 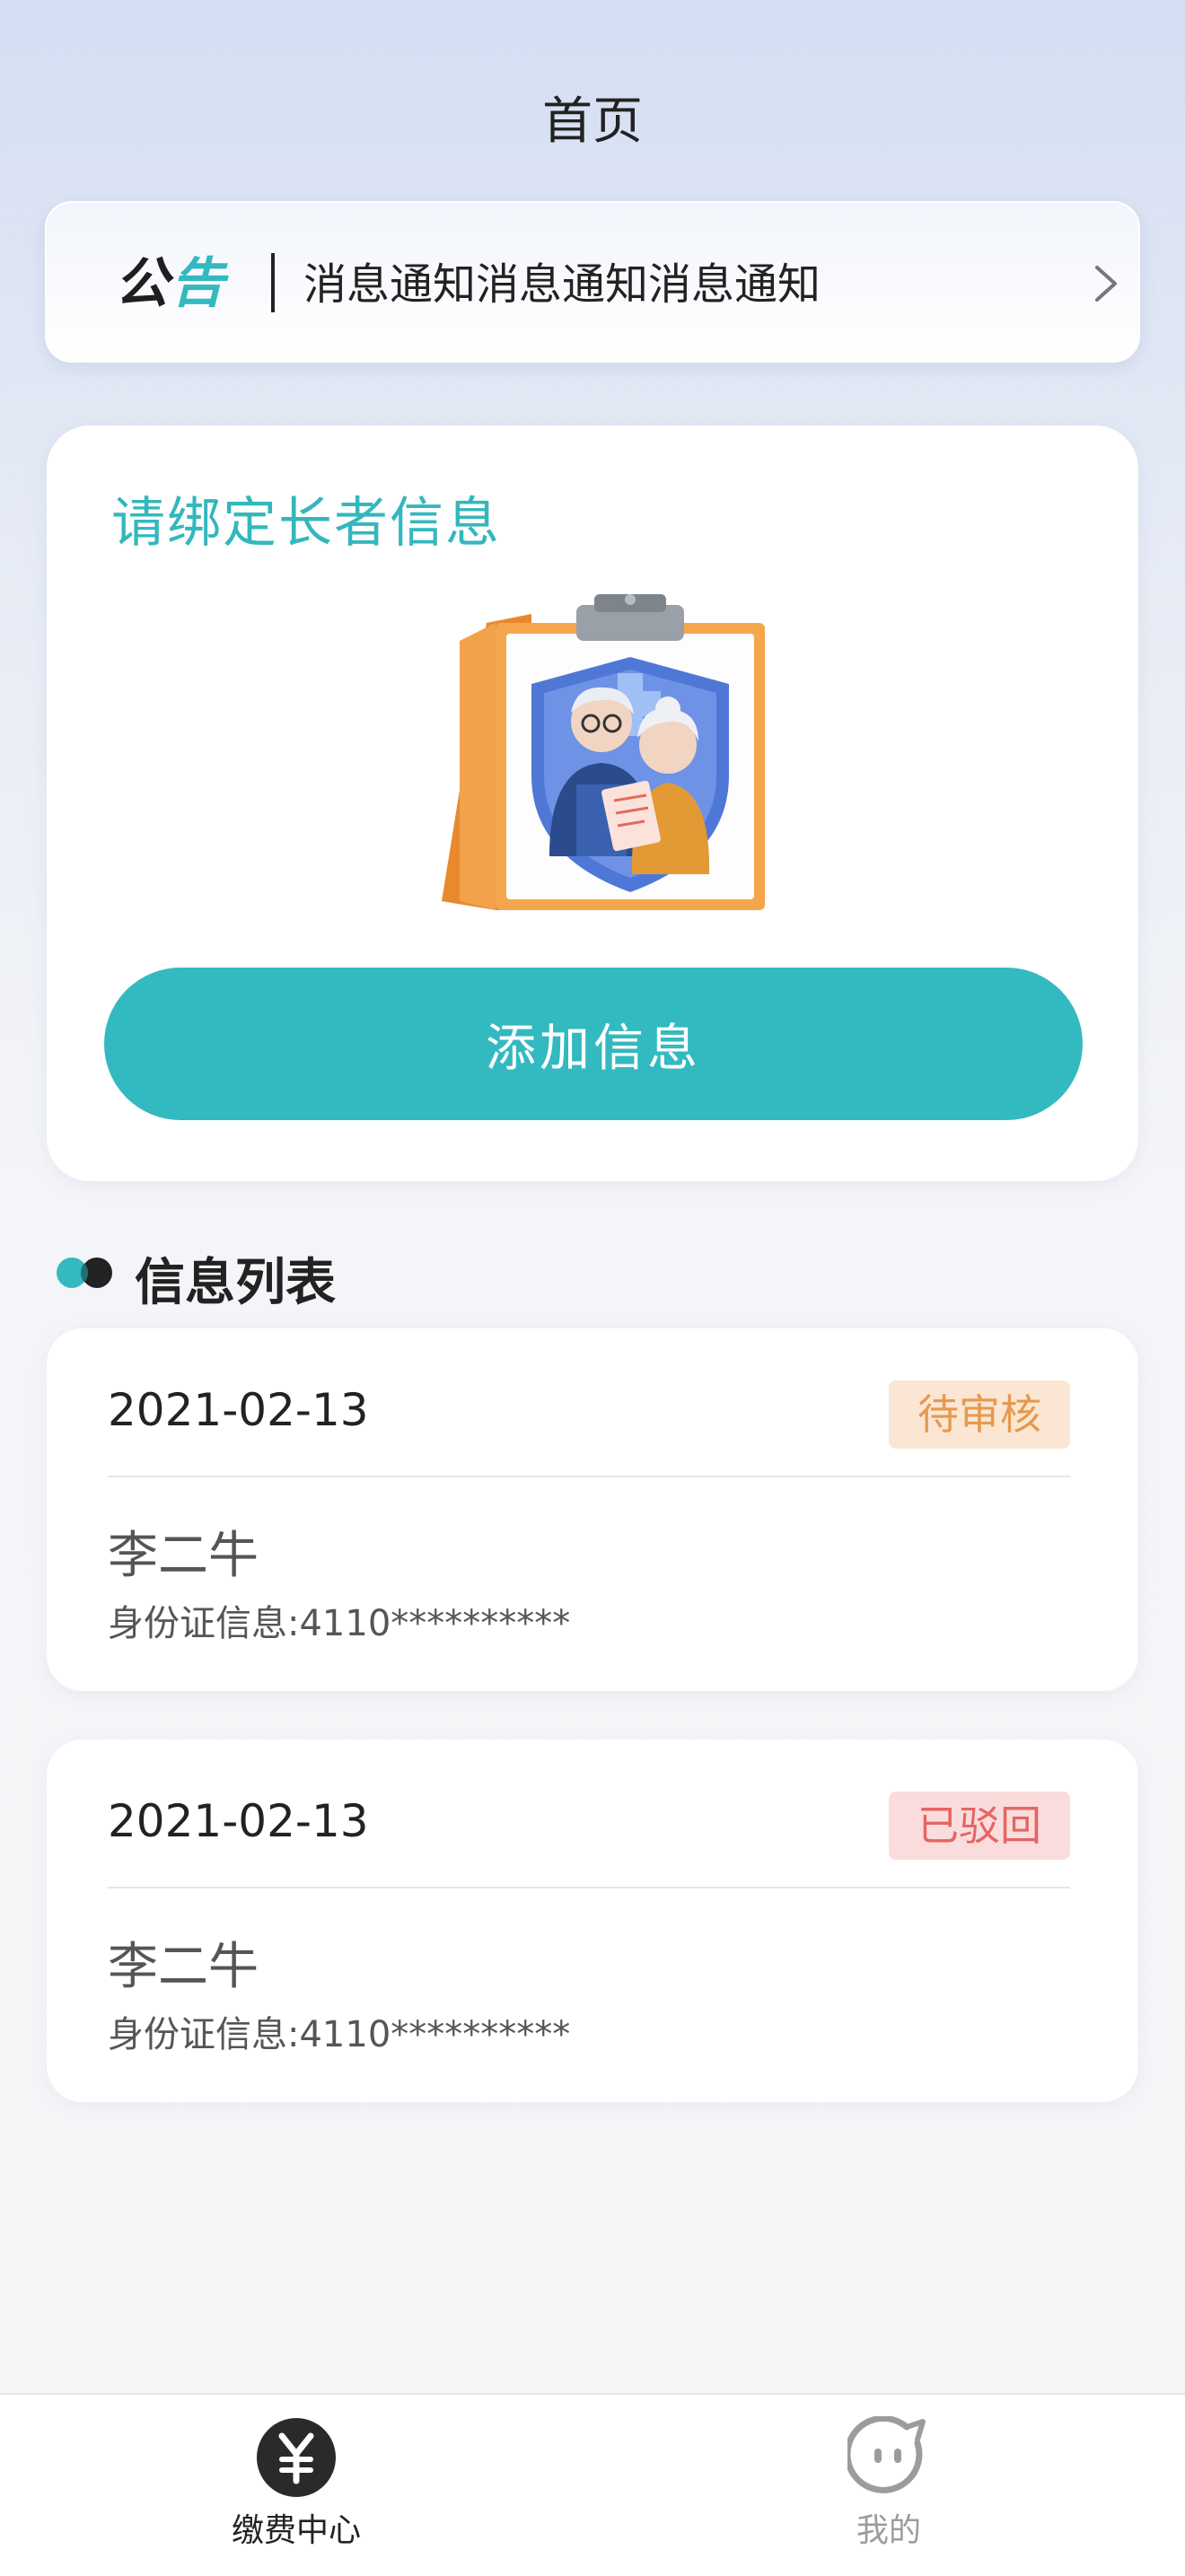 What do you see at coordinates (592, 121) in the screenshot?
I see `page-title: 首页` at bounding box center [592, 121].